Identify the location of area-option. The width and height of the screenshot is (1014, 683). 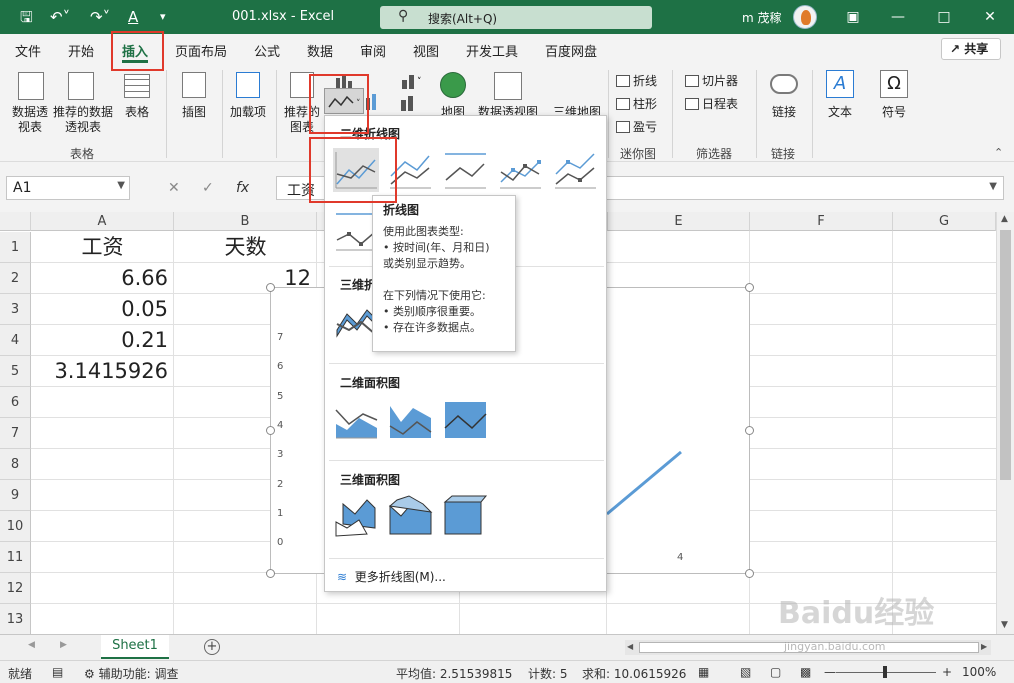
(356, 420).